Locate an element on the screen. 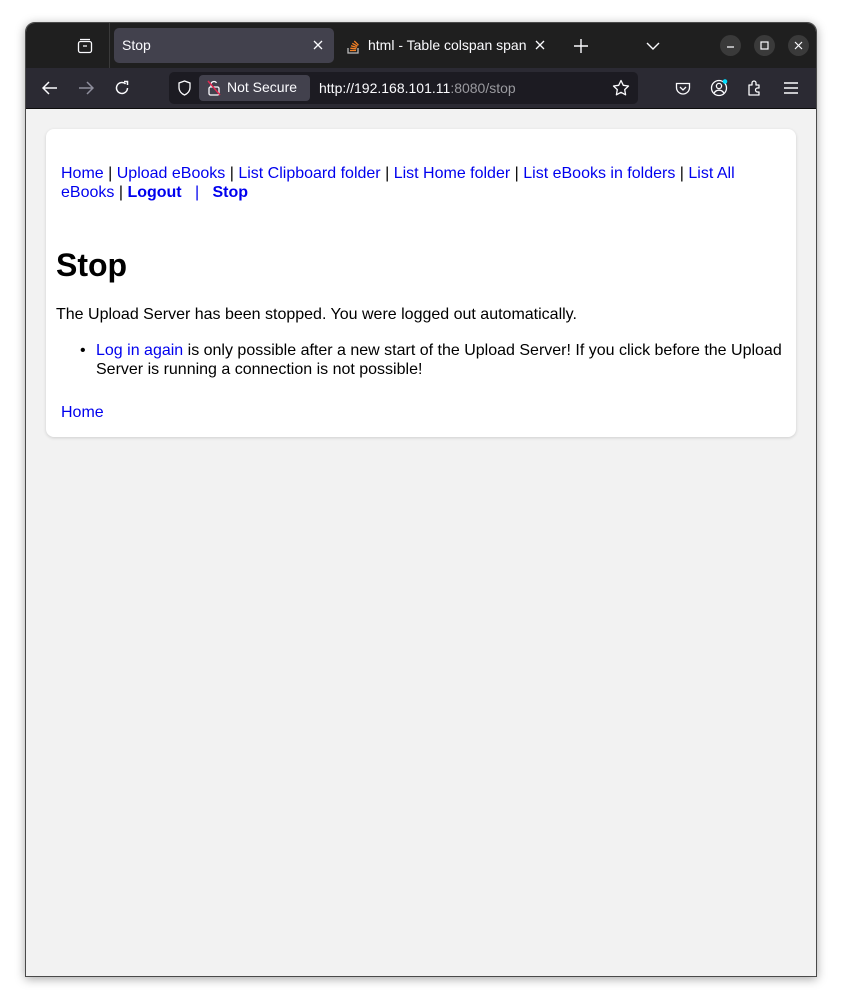 This screenshot has width=841, height=1004. reload-icon is located at coordinates (122, 88).